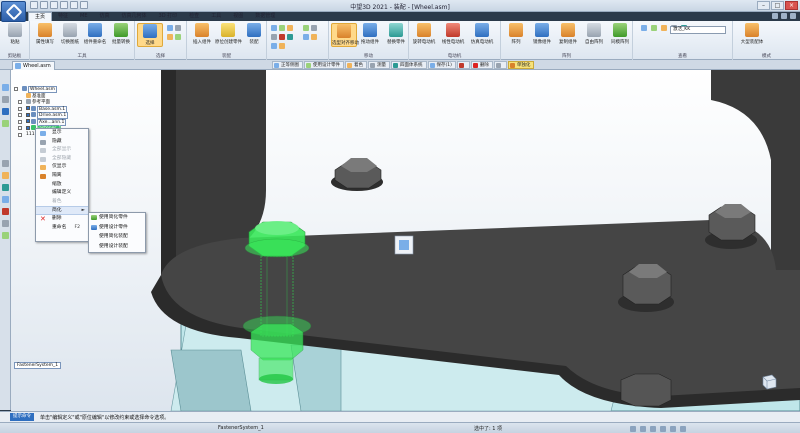  Describe the element at coordinates (482, 34) in the screenshot. I see `sim-motor-button: 仿真电动机` at that location.